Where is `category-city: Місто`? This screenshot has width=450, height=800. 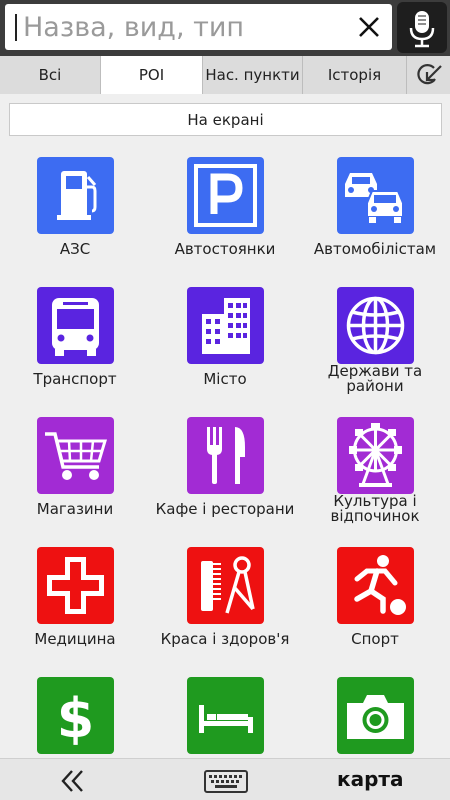
category-city: Місто is located at coordinates (225, 349).